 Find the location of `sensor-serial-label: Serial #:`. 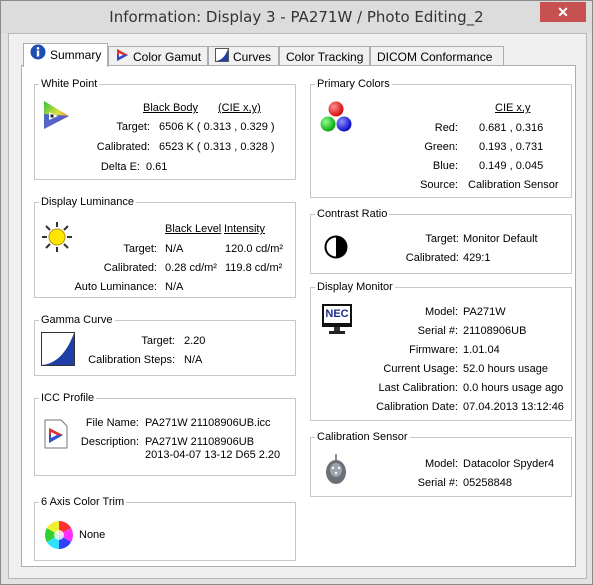

sensor-serial-label: Serial #: is located at coordinates (437, 483).